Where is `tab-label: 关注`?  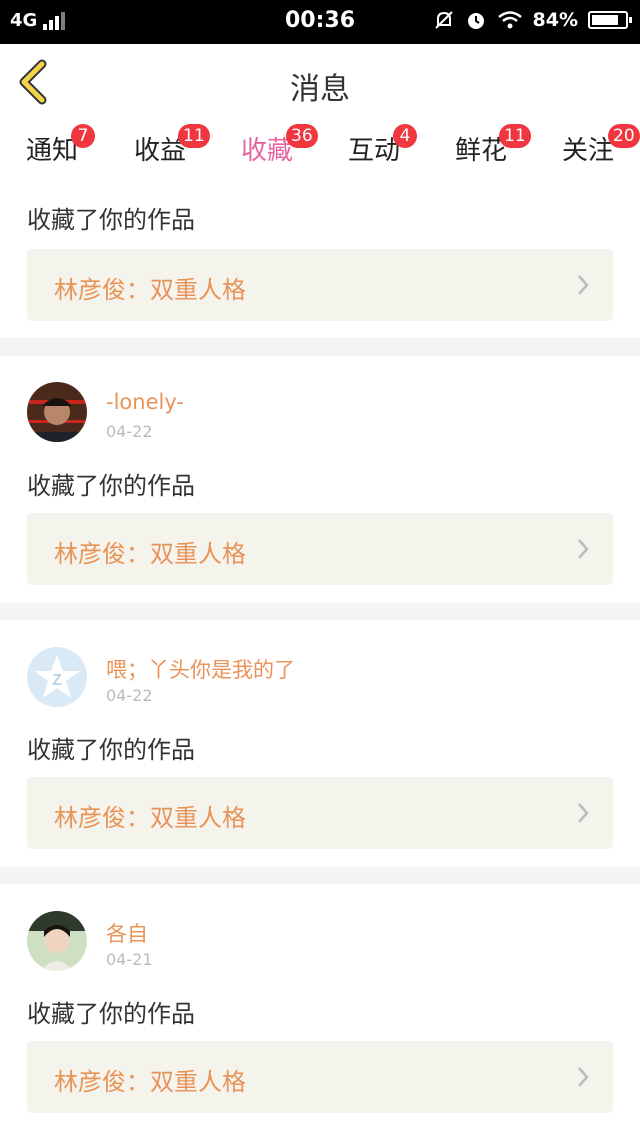 tab-label: 关注 is located at coordinates (588, 151).